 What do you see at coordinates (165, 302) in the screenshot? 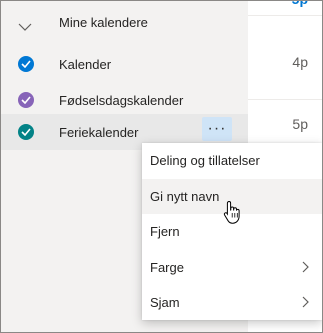
I see `menu-item-label: Sjam` at bounding box center [165, 302].